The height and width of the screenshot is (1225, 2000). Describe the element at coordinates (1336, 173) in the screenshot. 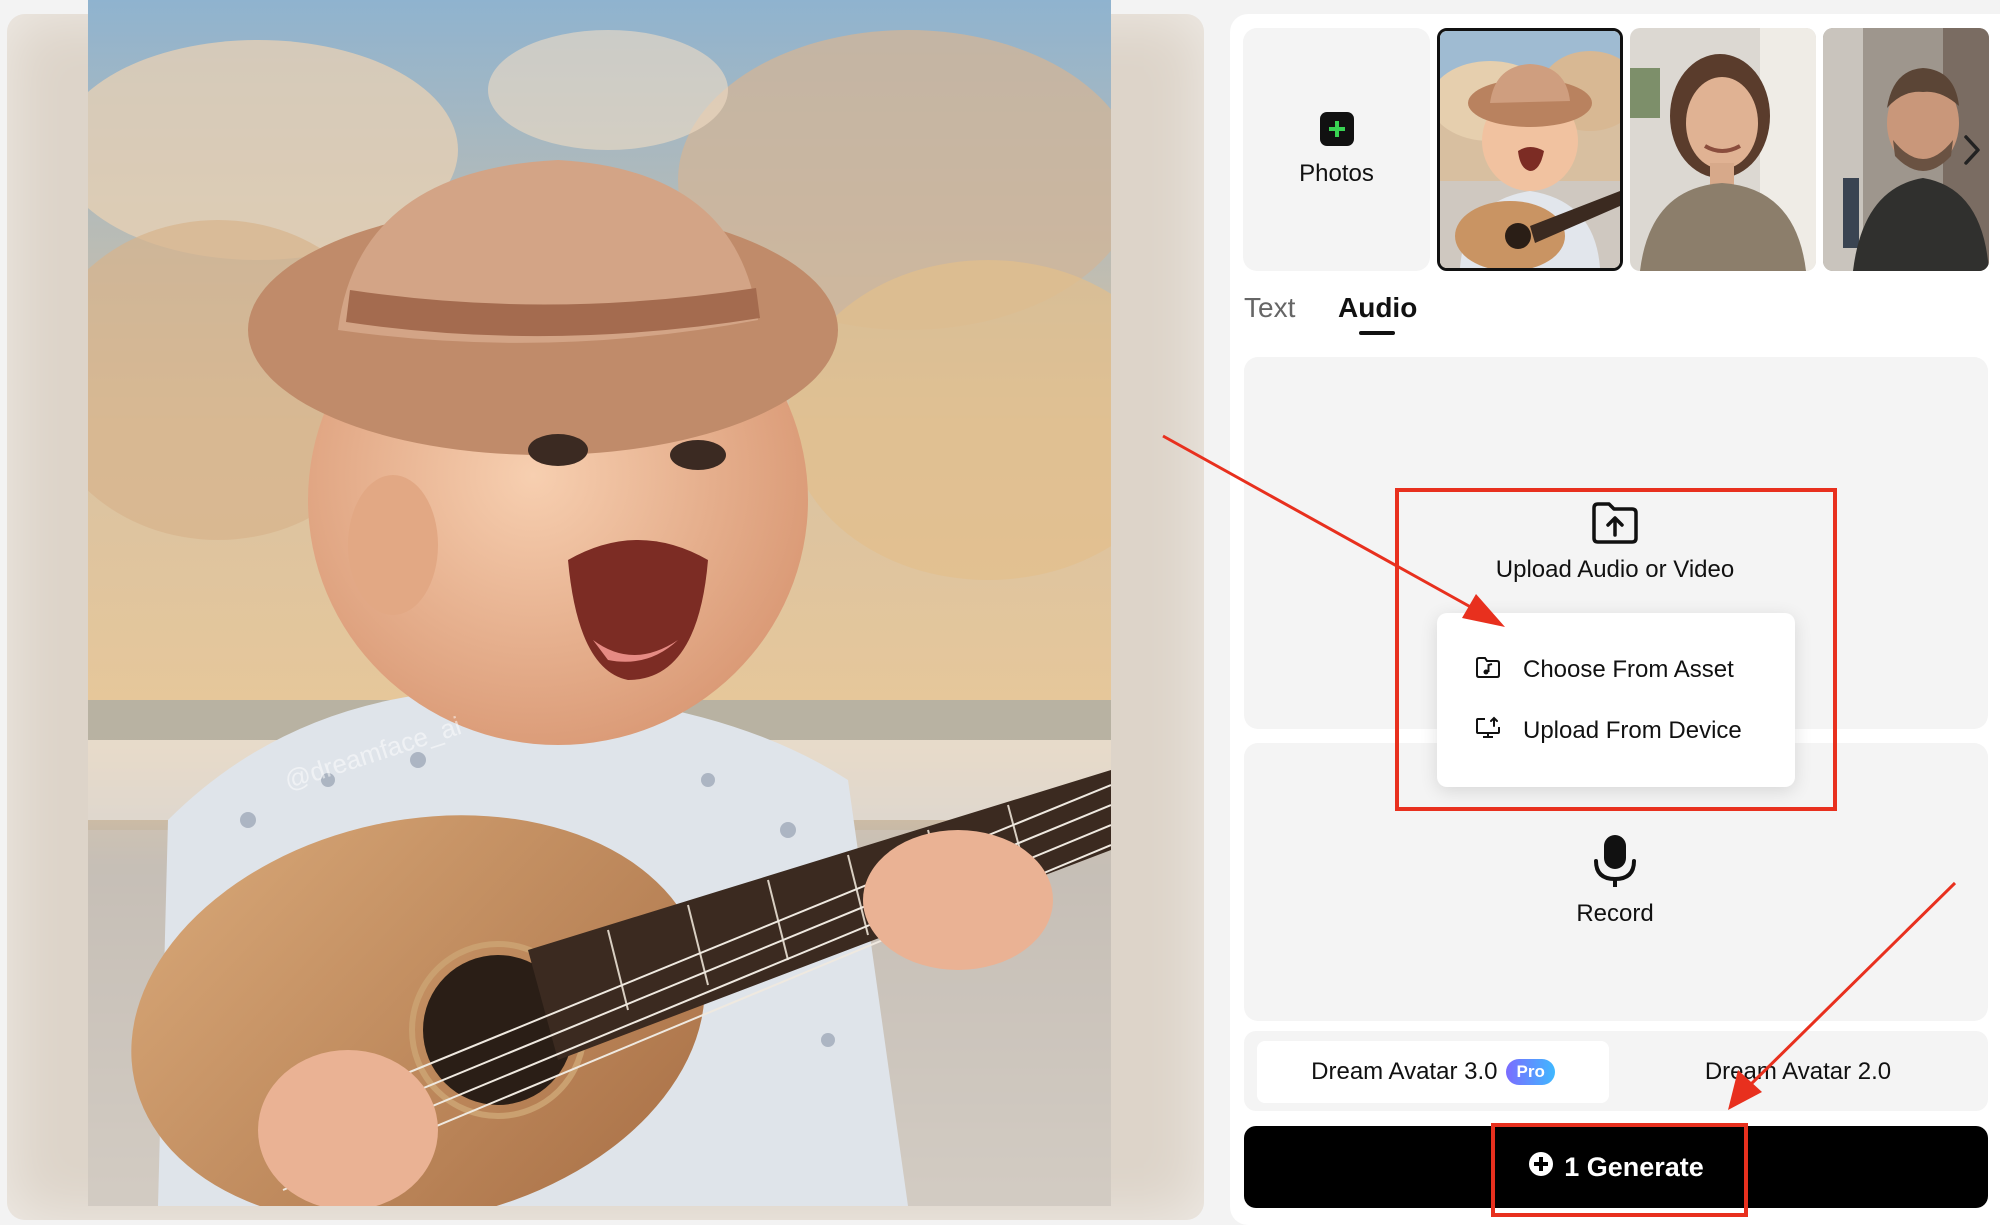

I see `add-photos-label: Photos` at that location.